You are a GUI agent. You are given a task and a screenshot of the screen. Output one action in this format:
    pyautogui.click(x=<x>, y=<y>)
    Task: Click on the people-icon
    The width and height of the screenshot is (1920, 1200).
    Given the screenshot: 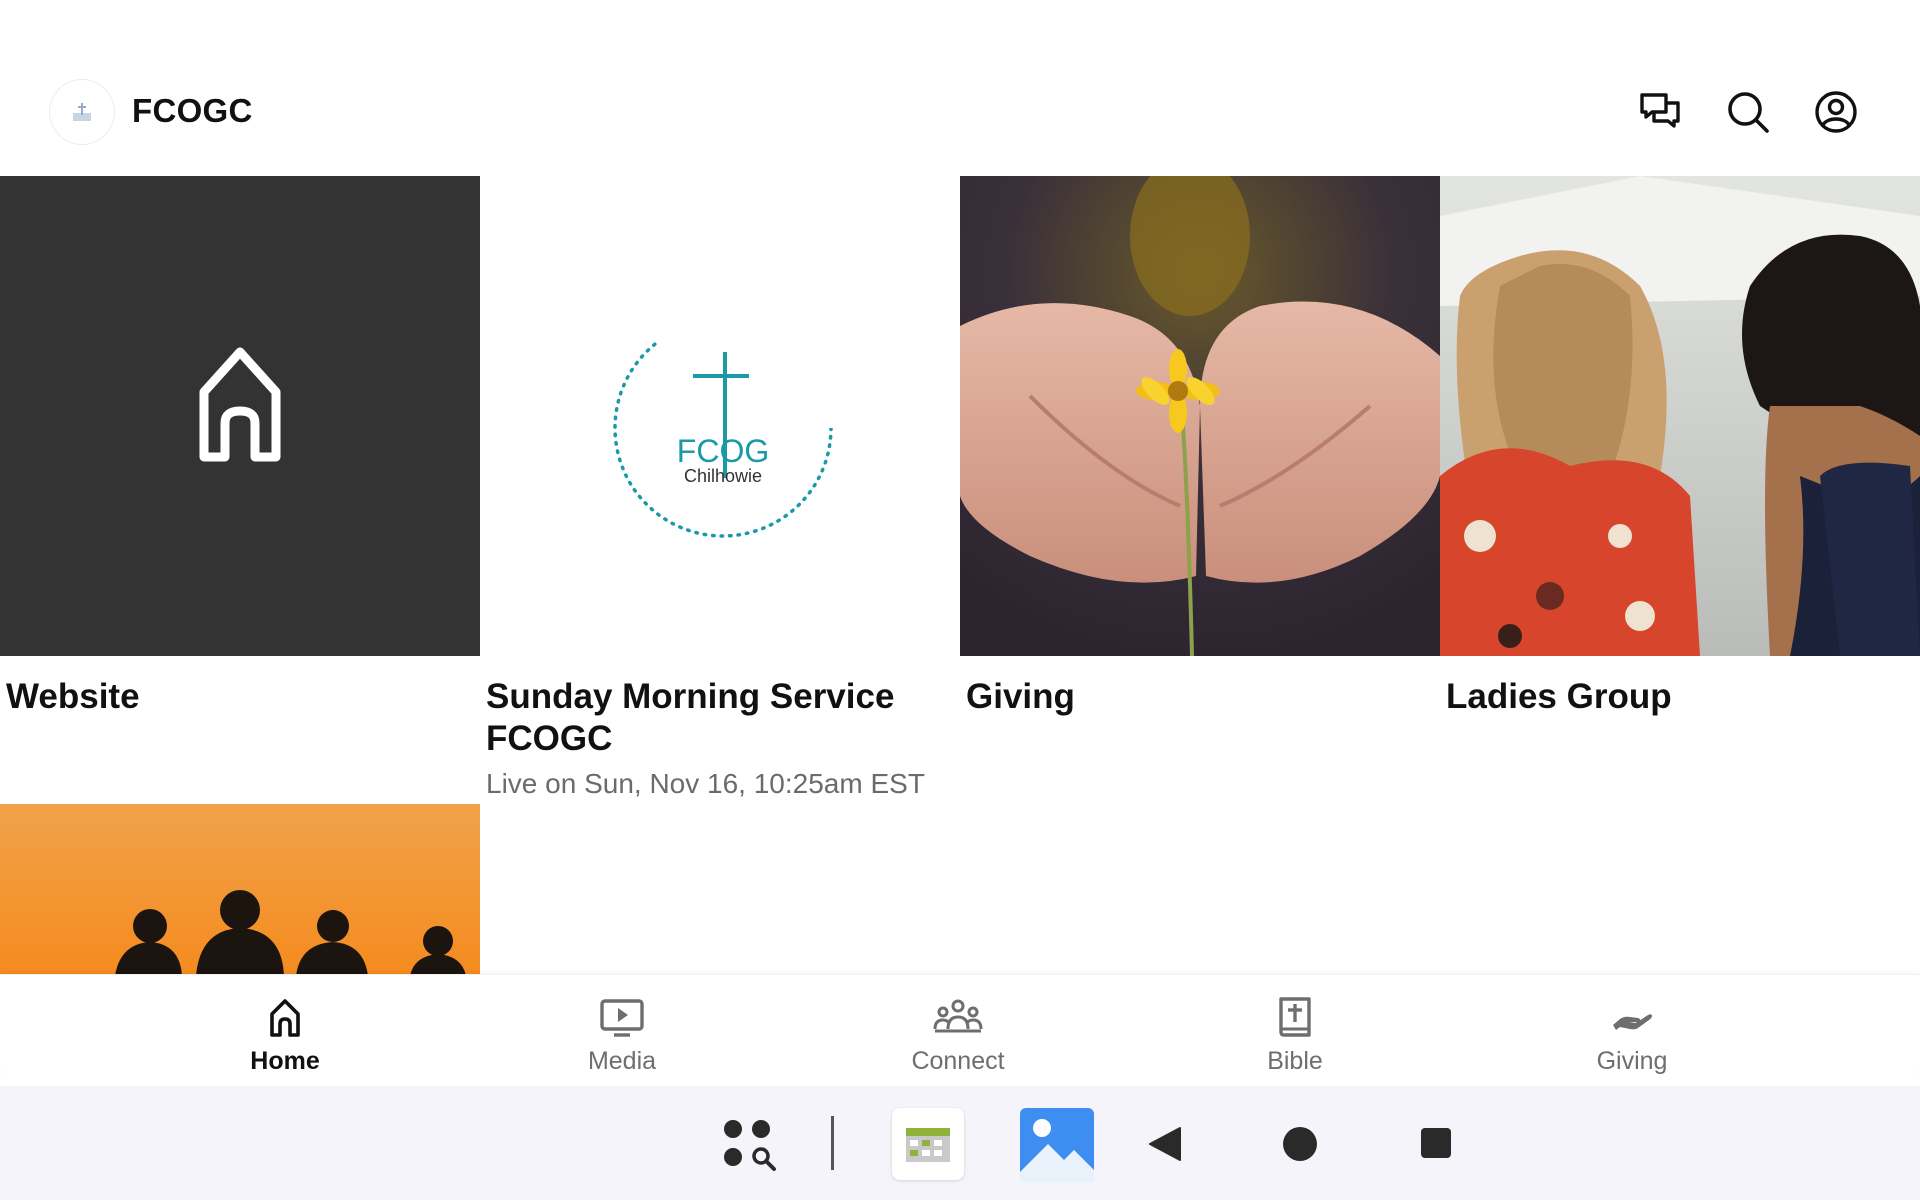 What is the action you would take?
    pyautogui.click(x=958, y=1016)
    